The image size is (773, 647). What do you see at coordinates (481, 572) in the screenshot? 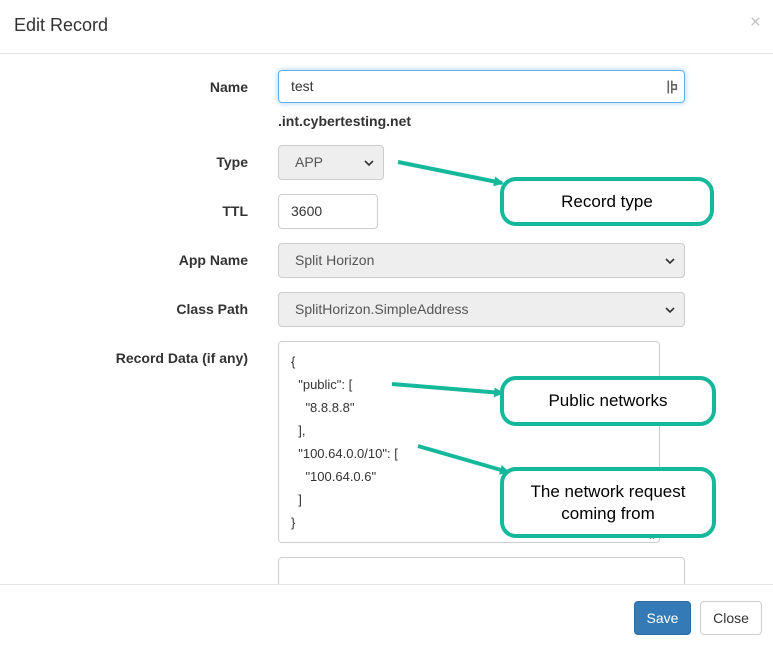
I see `partial-input` at bounding box center [481, 572].